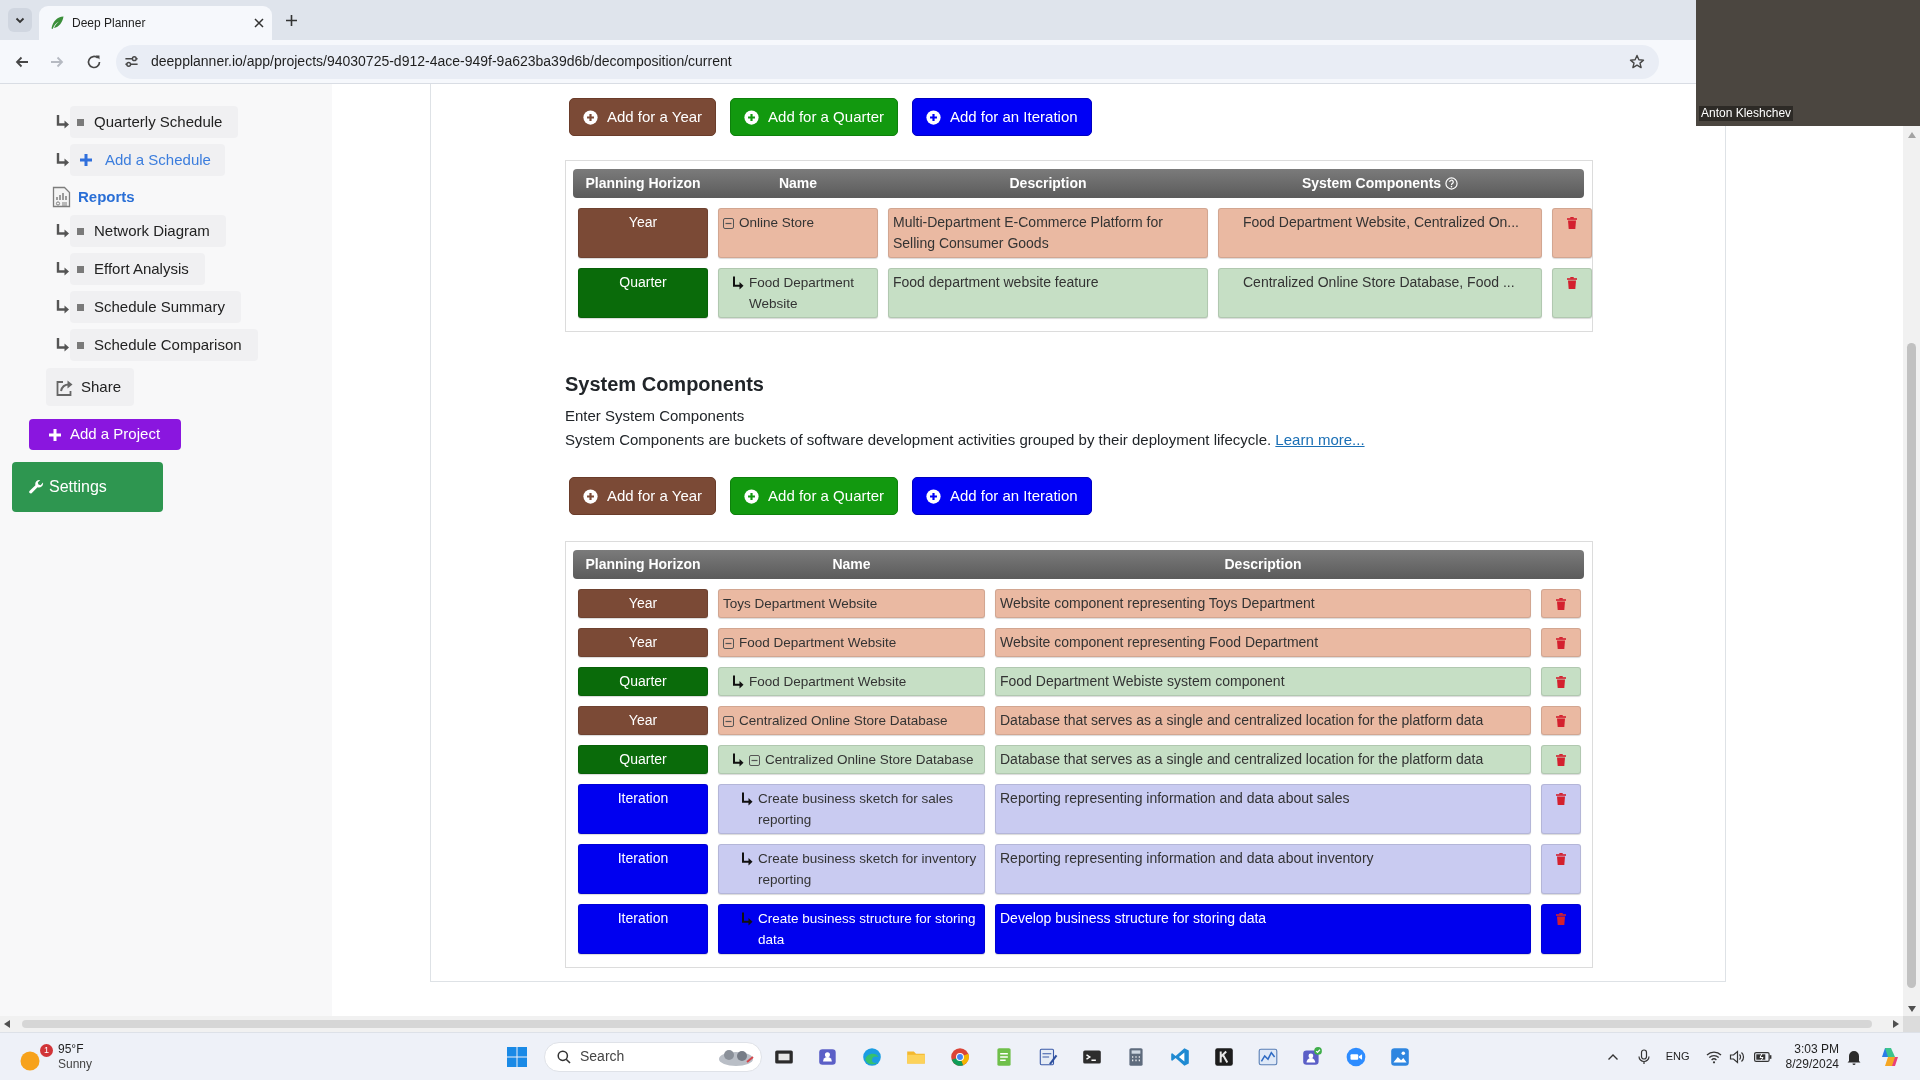 Image resolution: width=1920 pixels, height=1080 pixels. I want to click on star-icon, so click(1637, 61).